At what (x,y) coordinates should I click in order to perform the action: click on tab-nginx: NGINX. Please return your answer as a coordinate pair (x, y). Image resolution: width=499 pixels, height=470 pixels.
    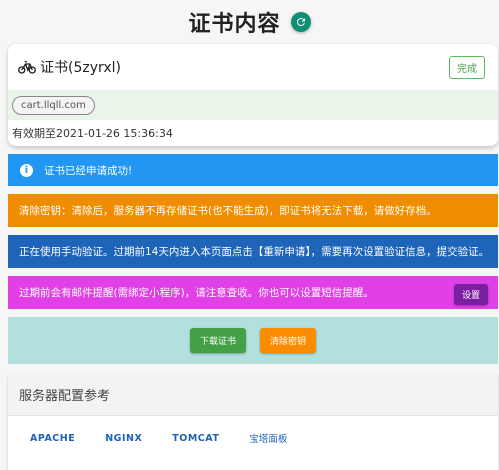
    Looking at the image, I should click on (123, 438).